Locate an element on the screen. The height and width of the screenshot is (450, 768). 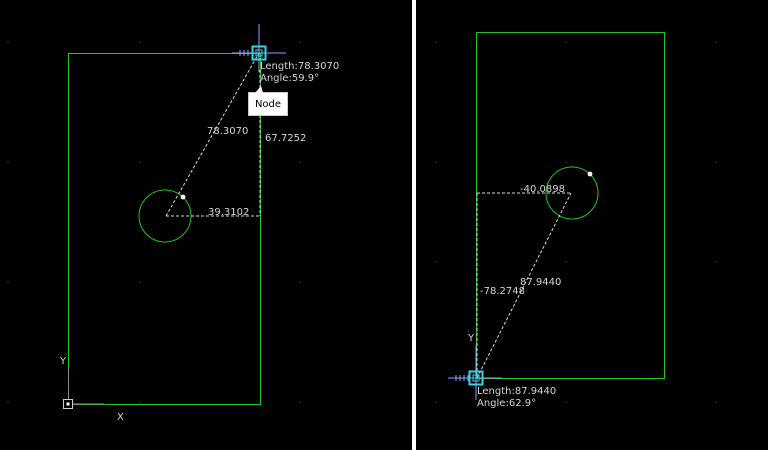
cursor-length-readout: Length:87.9440 is located at coordinates (516, 391).